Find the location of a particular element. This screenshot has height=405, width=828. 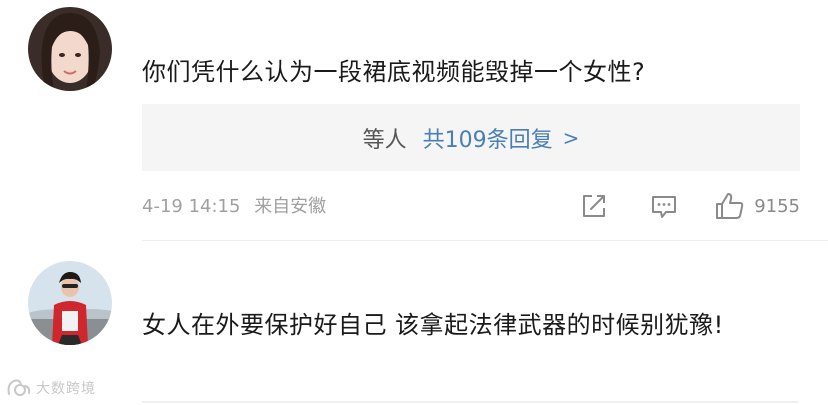

comment-meta: 4-19 14:15 来自安徽 is located at coordinates (234, 207).